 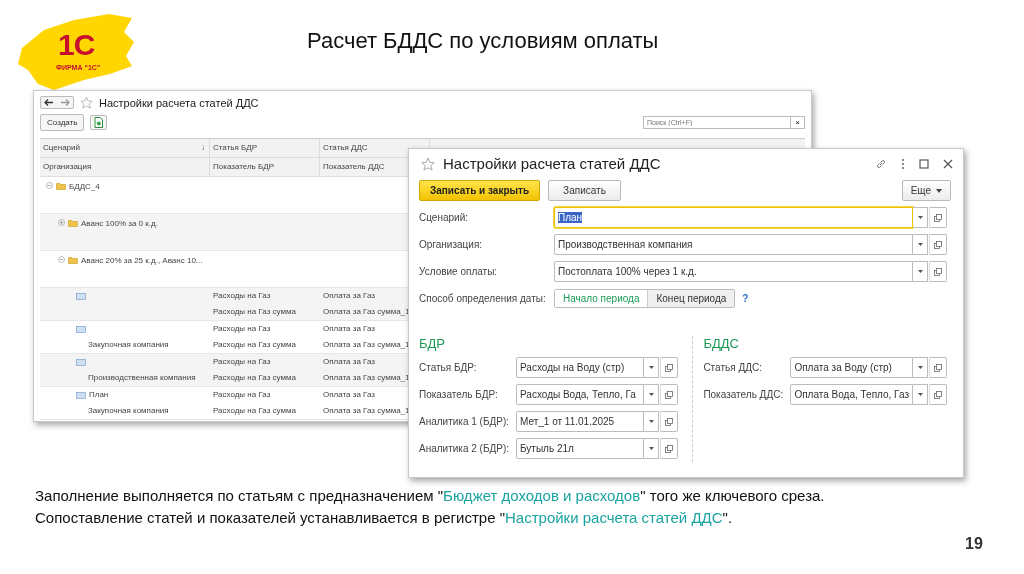 I want to click on field-label: Статья ДДС:, so click(x=733, y=367).